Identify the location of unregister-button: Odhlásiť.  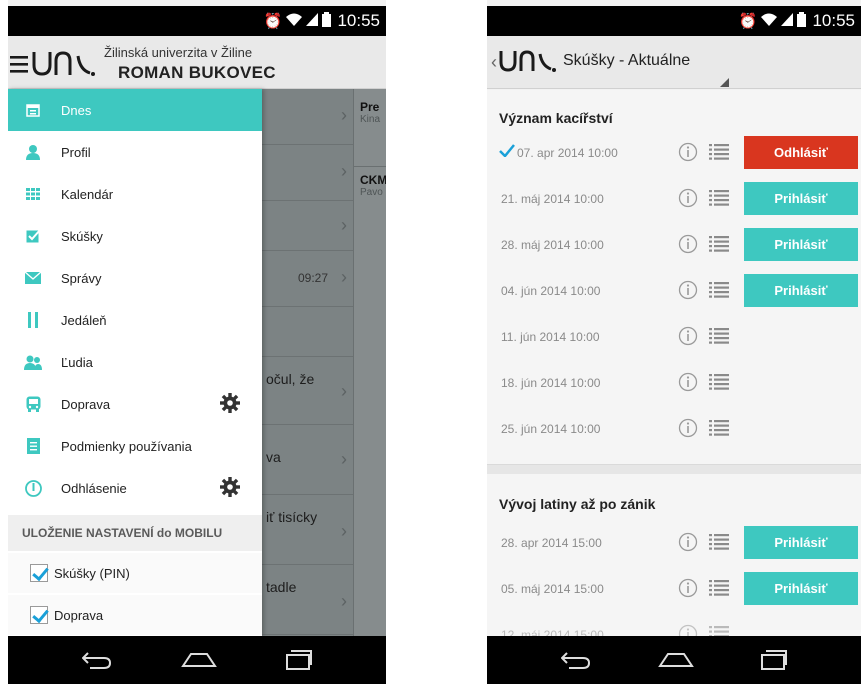
(801, 152).